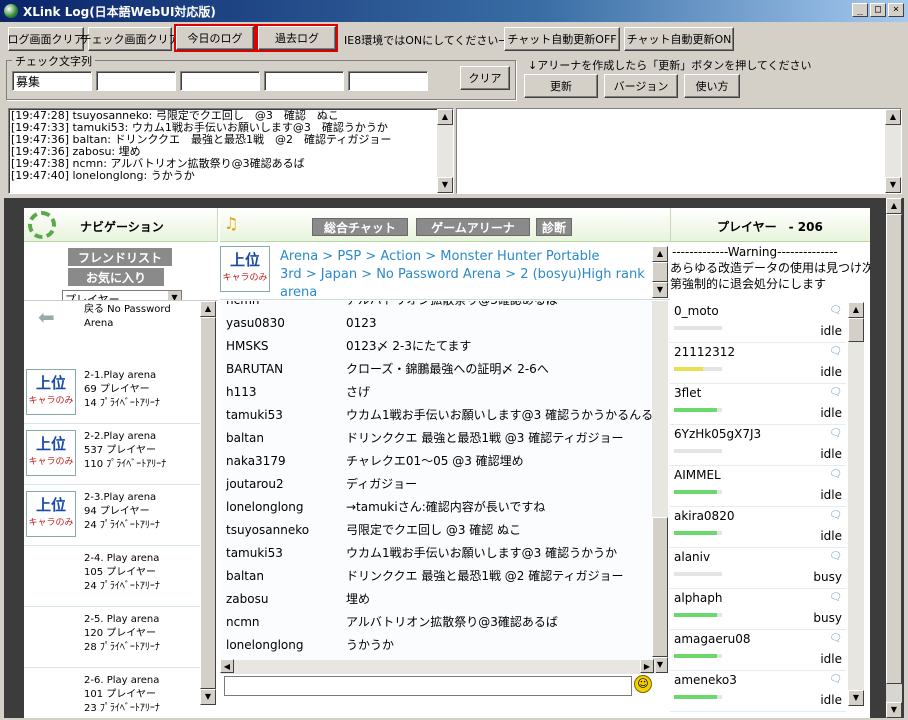  What do you see at coordinates (561, 86) in the screenshot?
I see `update-button: 更新` at bounding box center [561, 86].